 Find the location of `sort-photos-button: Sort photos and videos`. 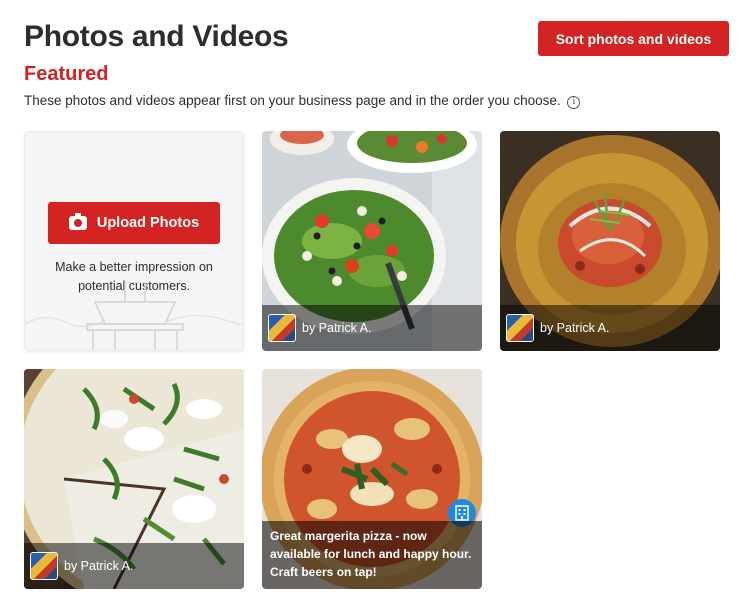

sort-photos-button: Sort photos and videos is located at coordinates (633, 38).